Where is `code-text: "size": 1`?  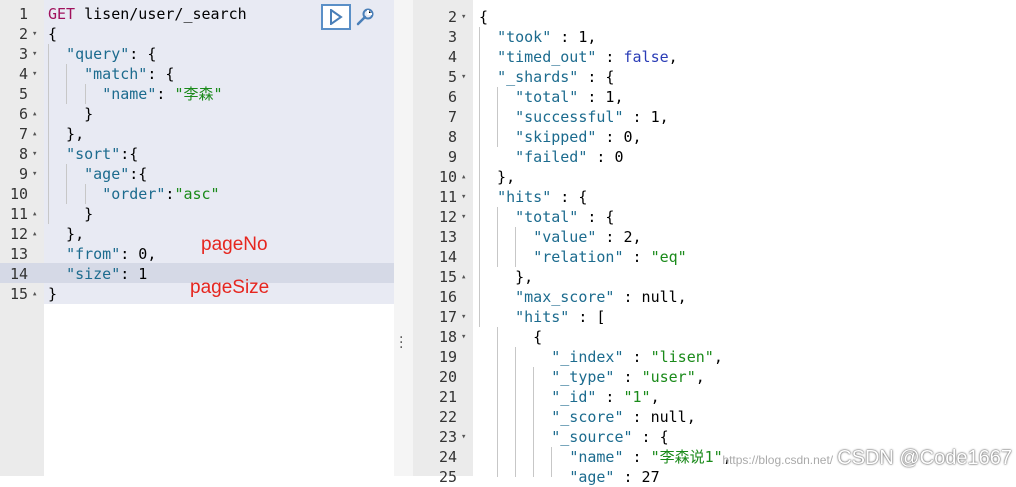
code-text: "size": 1 is located at coordinates (107, 274).